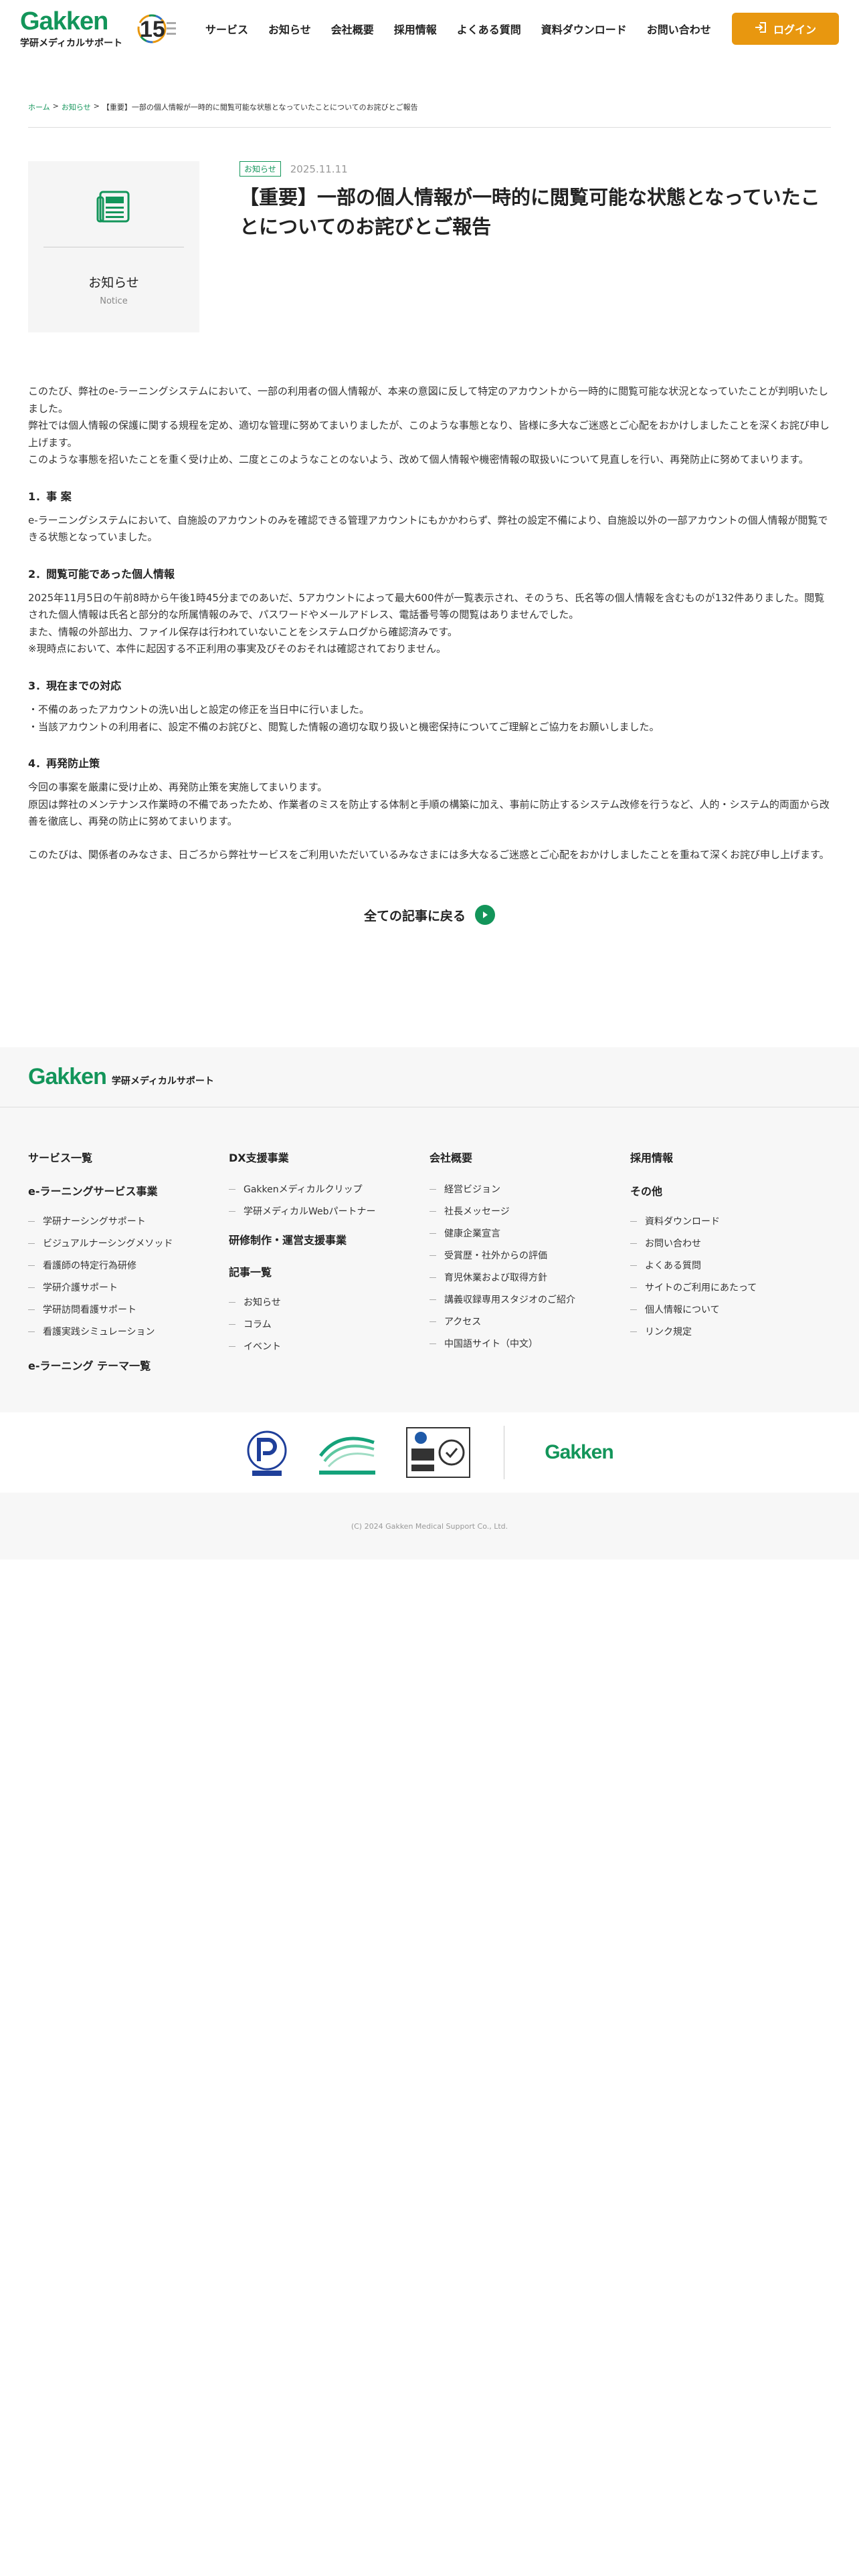  I want to click on newspaper-icon, so click(113, 208).